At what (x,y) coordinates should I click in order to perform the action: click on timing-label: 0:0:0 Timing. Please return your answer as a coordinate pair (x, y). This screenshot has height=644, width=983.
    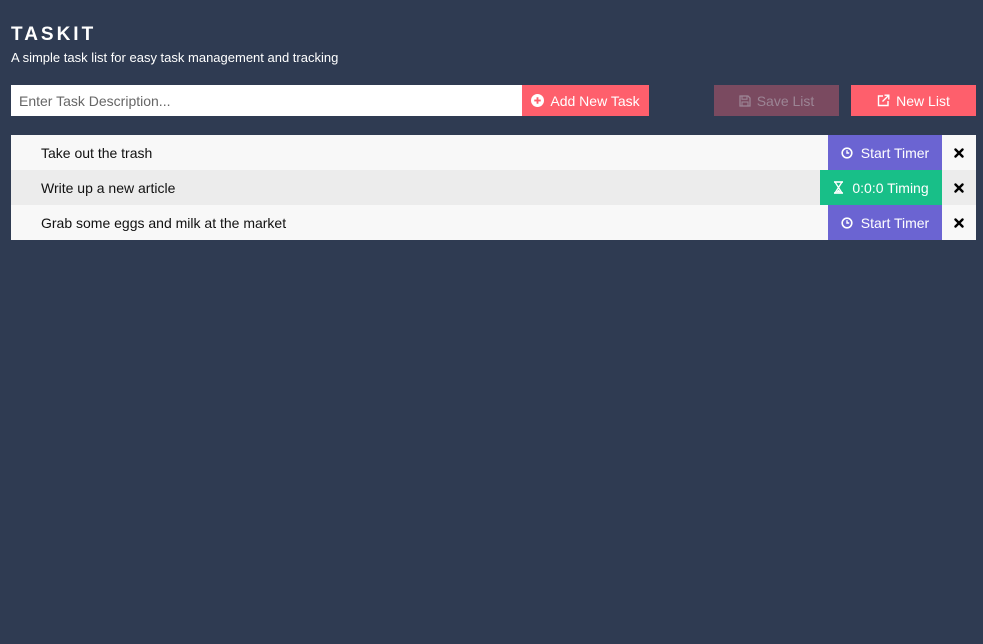
    Looking at the image, I should click on (890, 187).